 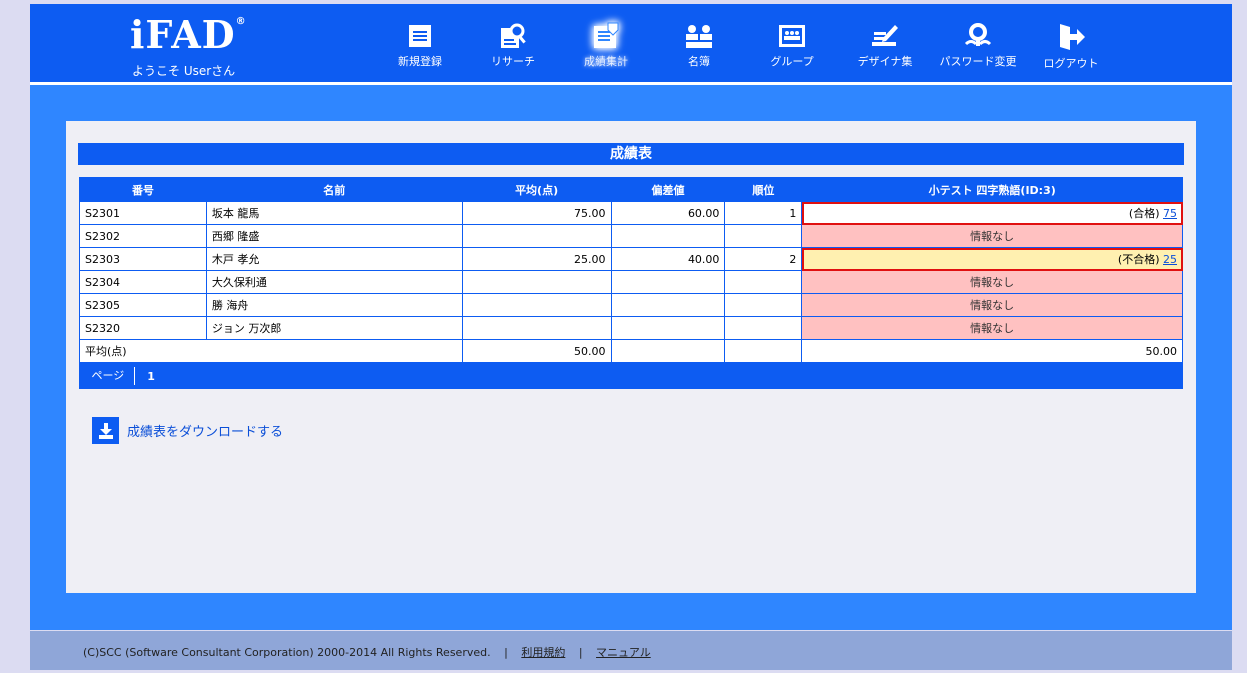 What do you see at coordinates (992, 351) in the screenshot?
I see `average-row-quiz: 50.00` at bounding box center [992, 351].